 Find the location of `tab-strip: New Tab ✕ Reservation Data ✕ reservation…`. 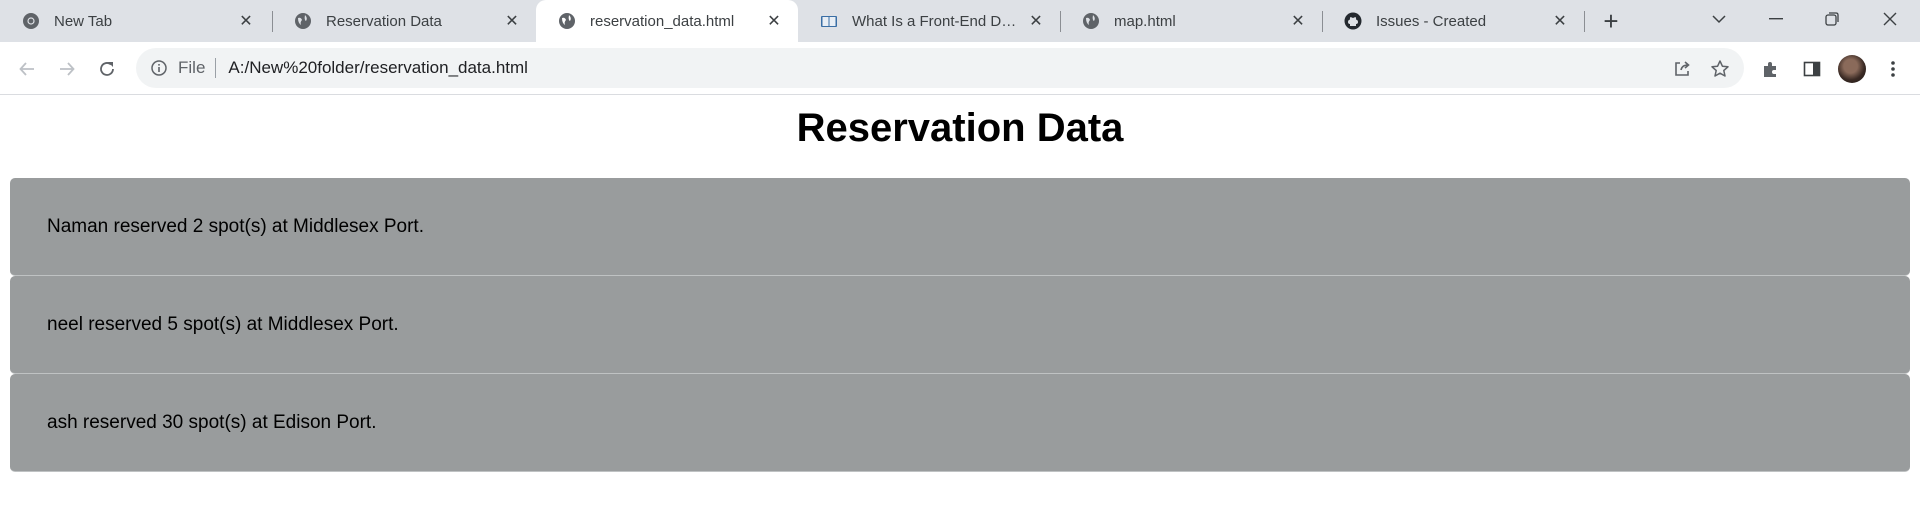

tab-strip: New Tab ✕ Reservation Data ✕ reservation… is located at coordinates (960, 21).